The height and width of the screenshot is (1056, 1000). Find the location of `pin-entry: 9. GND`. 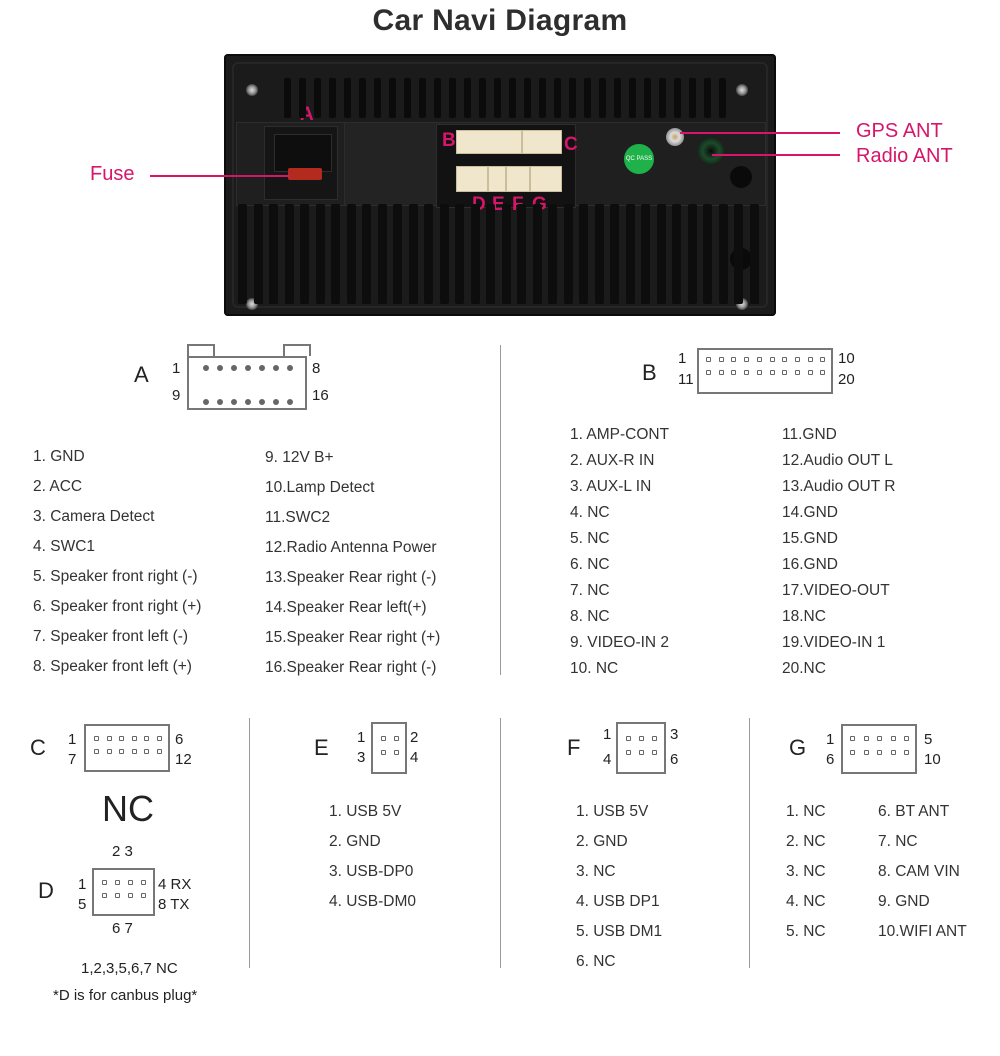

pin-entry: 9. GND is located at coordinates (904, 901).